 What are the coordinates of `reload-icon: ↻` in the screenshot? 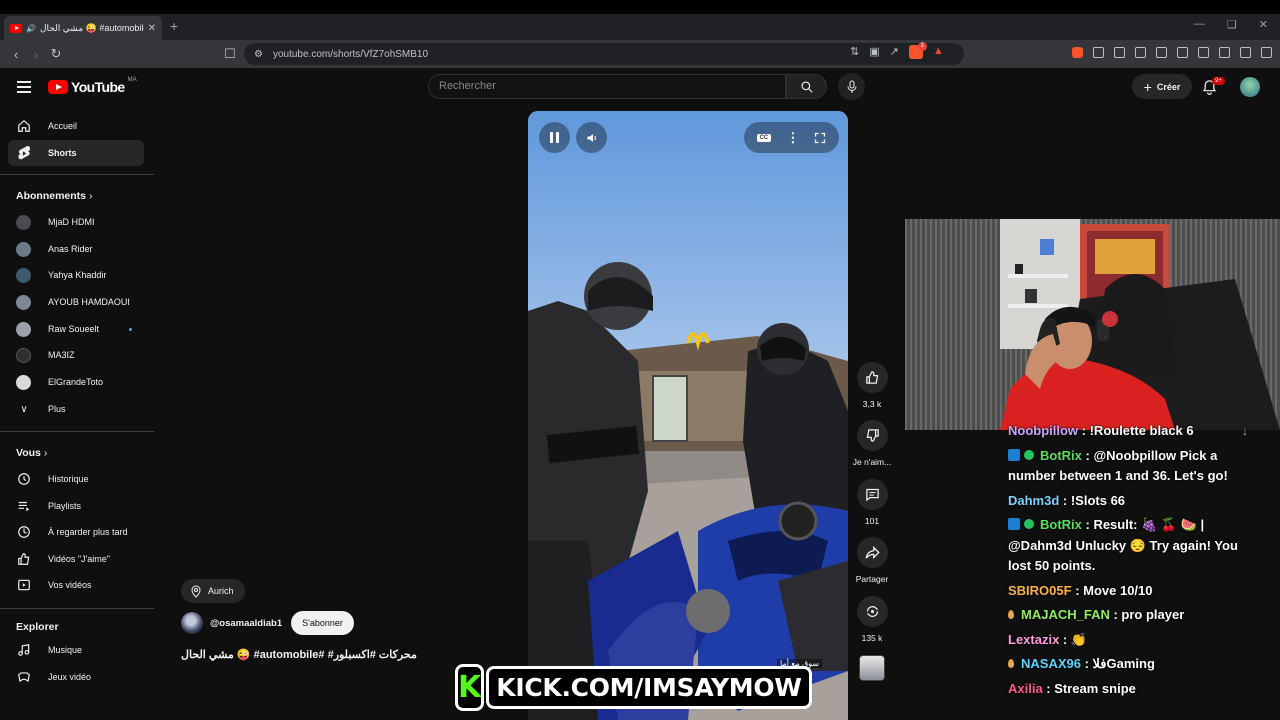 It's located at (56, 54).